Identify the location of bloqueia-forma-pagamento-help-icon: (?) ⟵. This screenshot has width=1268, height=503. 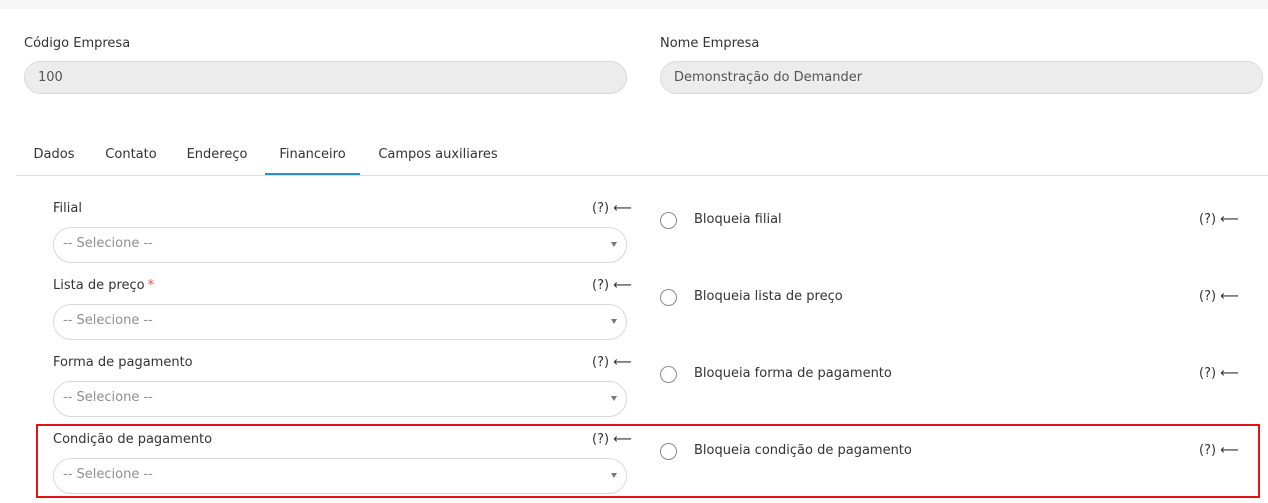
(1219, 373).